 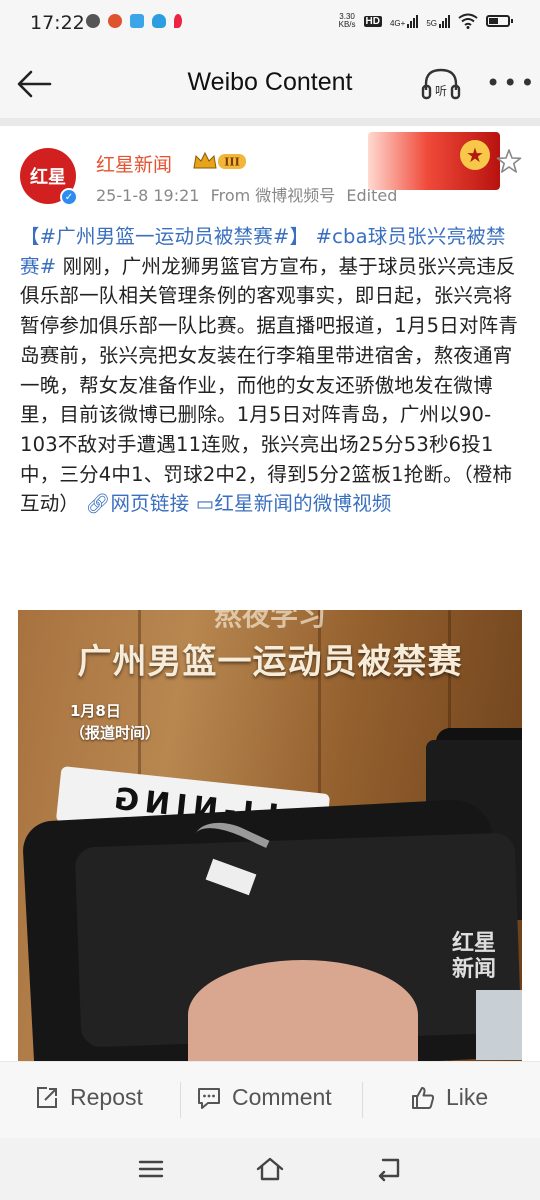 What do you see at coordinates (264, 1097) in the screenshot?
I see `comment-button: Comment` at bounding box center [264, 1097].